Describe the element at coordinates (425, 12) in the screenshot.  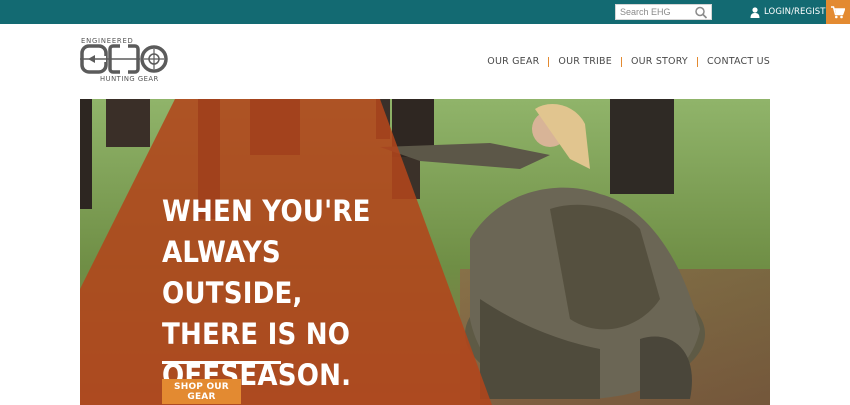
I see `top-utility-bar: LOGIN/REGISTER` at that location.